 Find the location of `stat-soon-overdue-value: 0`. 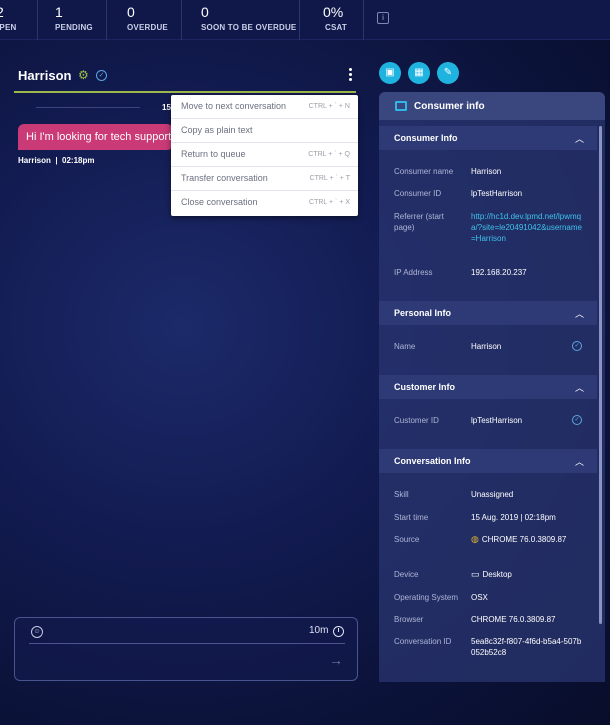

stat-soon-overdue-value: 0 is located at coordinates (205, 12).